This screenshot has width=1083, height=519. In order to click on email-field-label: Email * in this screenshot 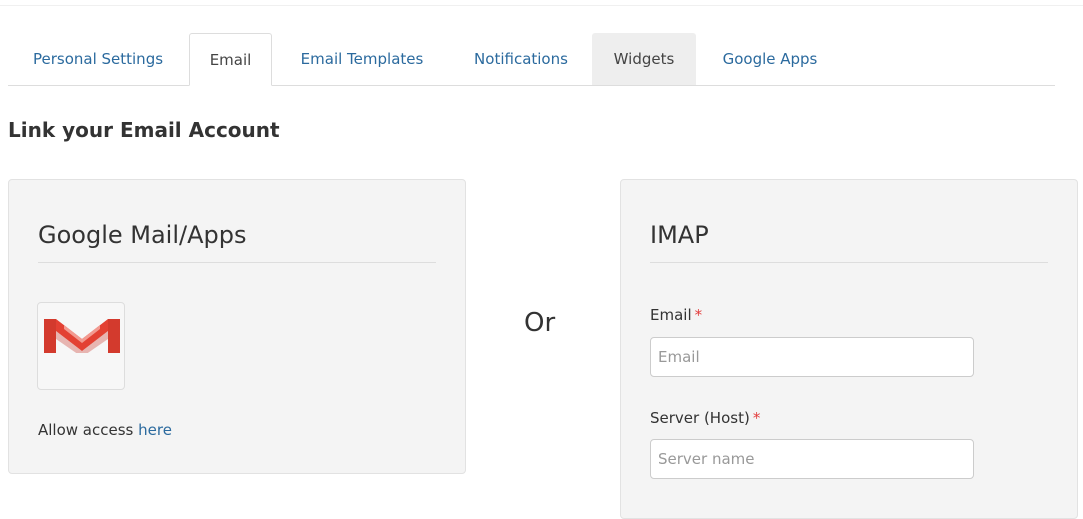, I will do `click(676, 315)`.